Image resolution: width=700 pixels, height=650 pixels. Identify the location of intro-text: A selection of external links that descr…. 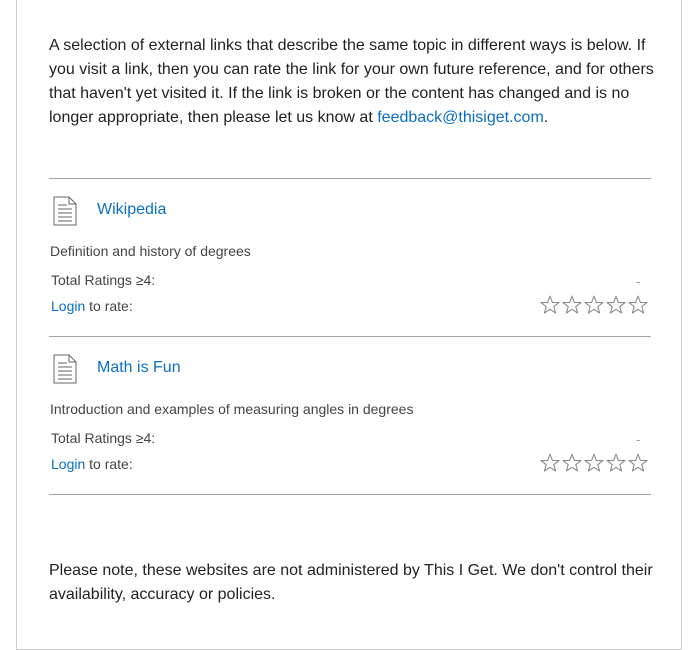
(351, 81).